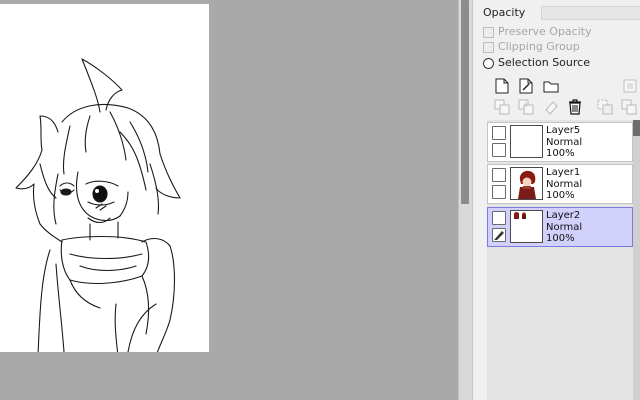 This screenshot has width=640, height=400. I want to click on layer-item-layer2: Layer2 Normal 100%, so click(560, 227).